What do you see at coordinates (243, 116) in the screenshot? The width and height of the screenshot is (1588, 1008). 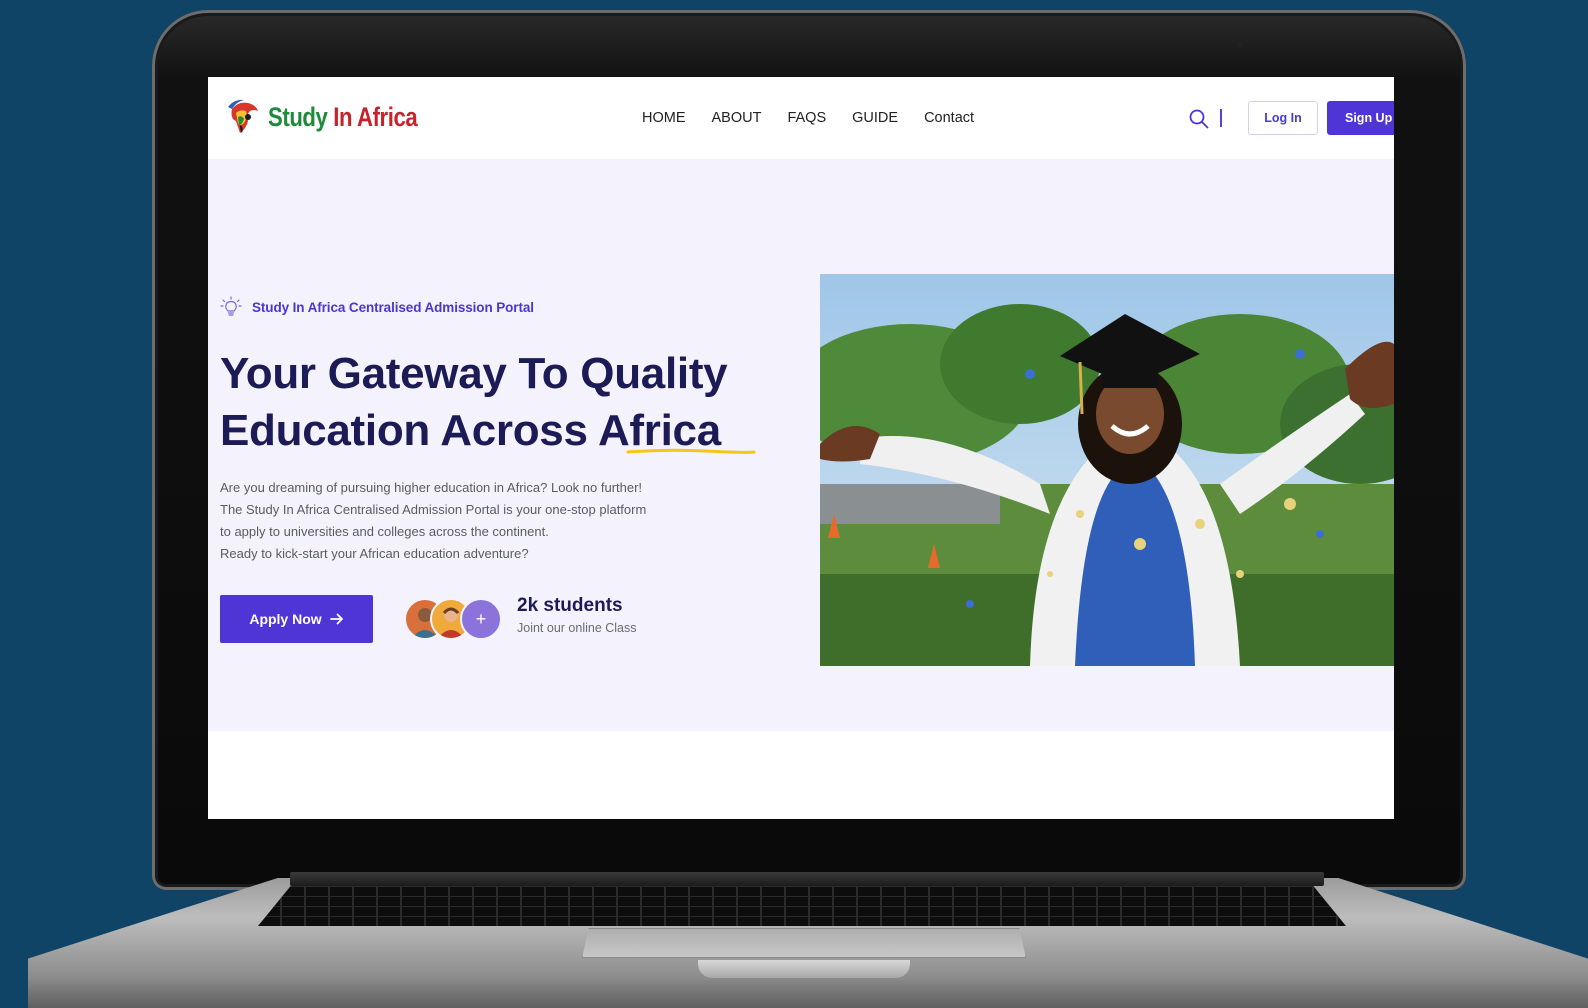 I see `logo-africa-icon` at bounding box center [243, 116].